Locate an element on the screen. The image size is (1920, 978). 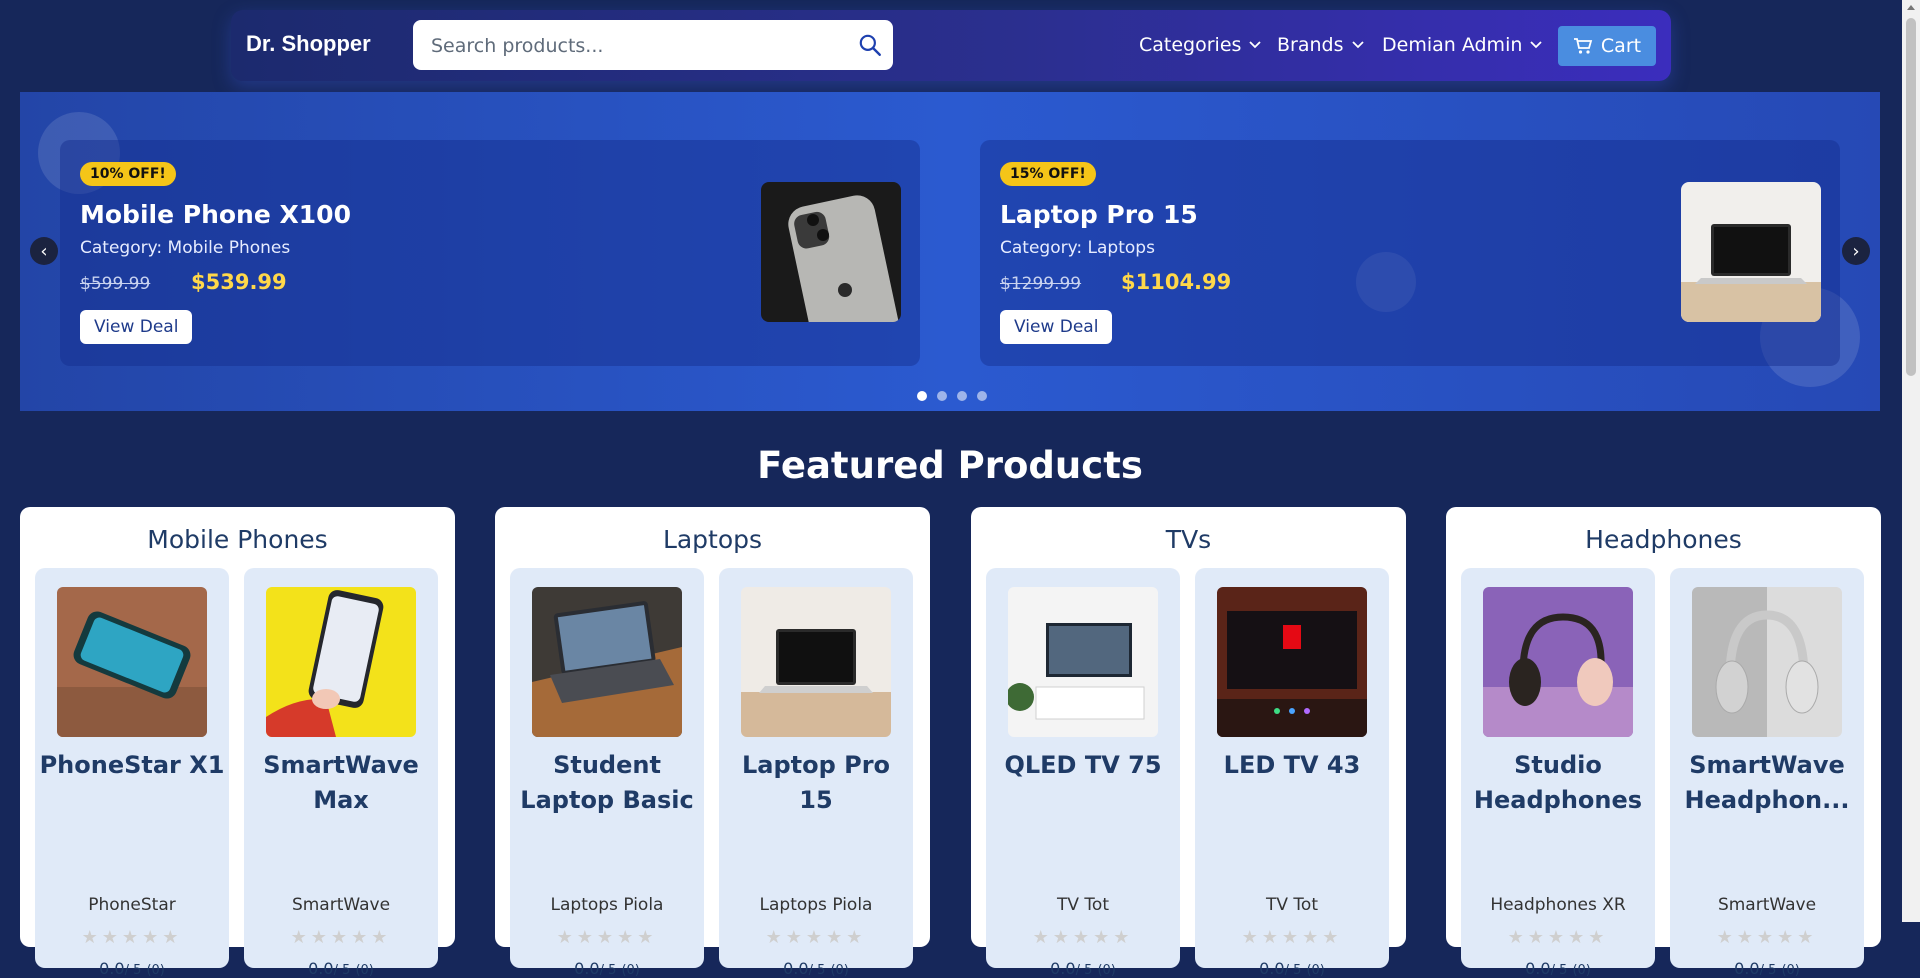
product-card: SmartWave Max SmartWave ★★★★★ 0.0/ 5 (0) is located at coordinates (341, 773).